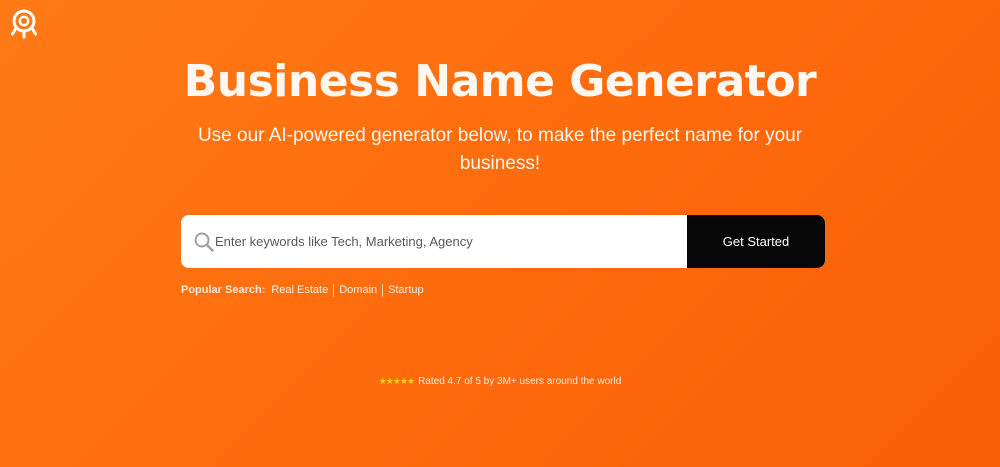 This screenshot has width=1000, height=467. I want to click on popular-search-real-estate: Real Estate, so click(302, 290).